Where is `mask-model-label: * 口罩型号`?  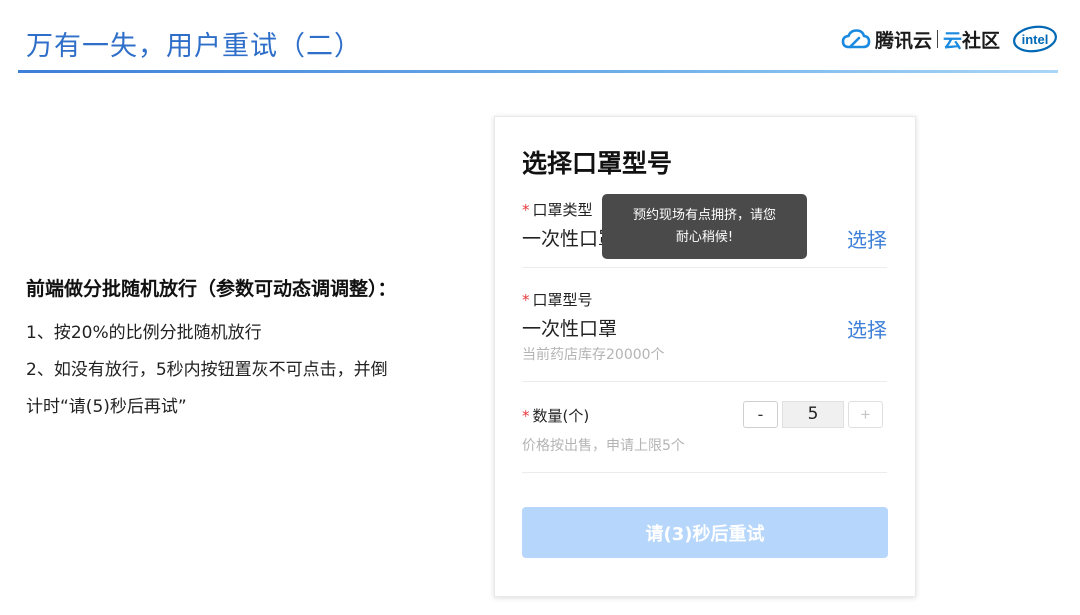
mask-model-label: * 口罩型号 is located at coordinates (557, 299).